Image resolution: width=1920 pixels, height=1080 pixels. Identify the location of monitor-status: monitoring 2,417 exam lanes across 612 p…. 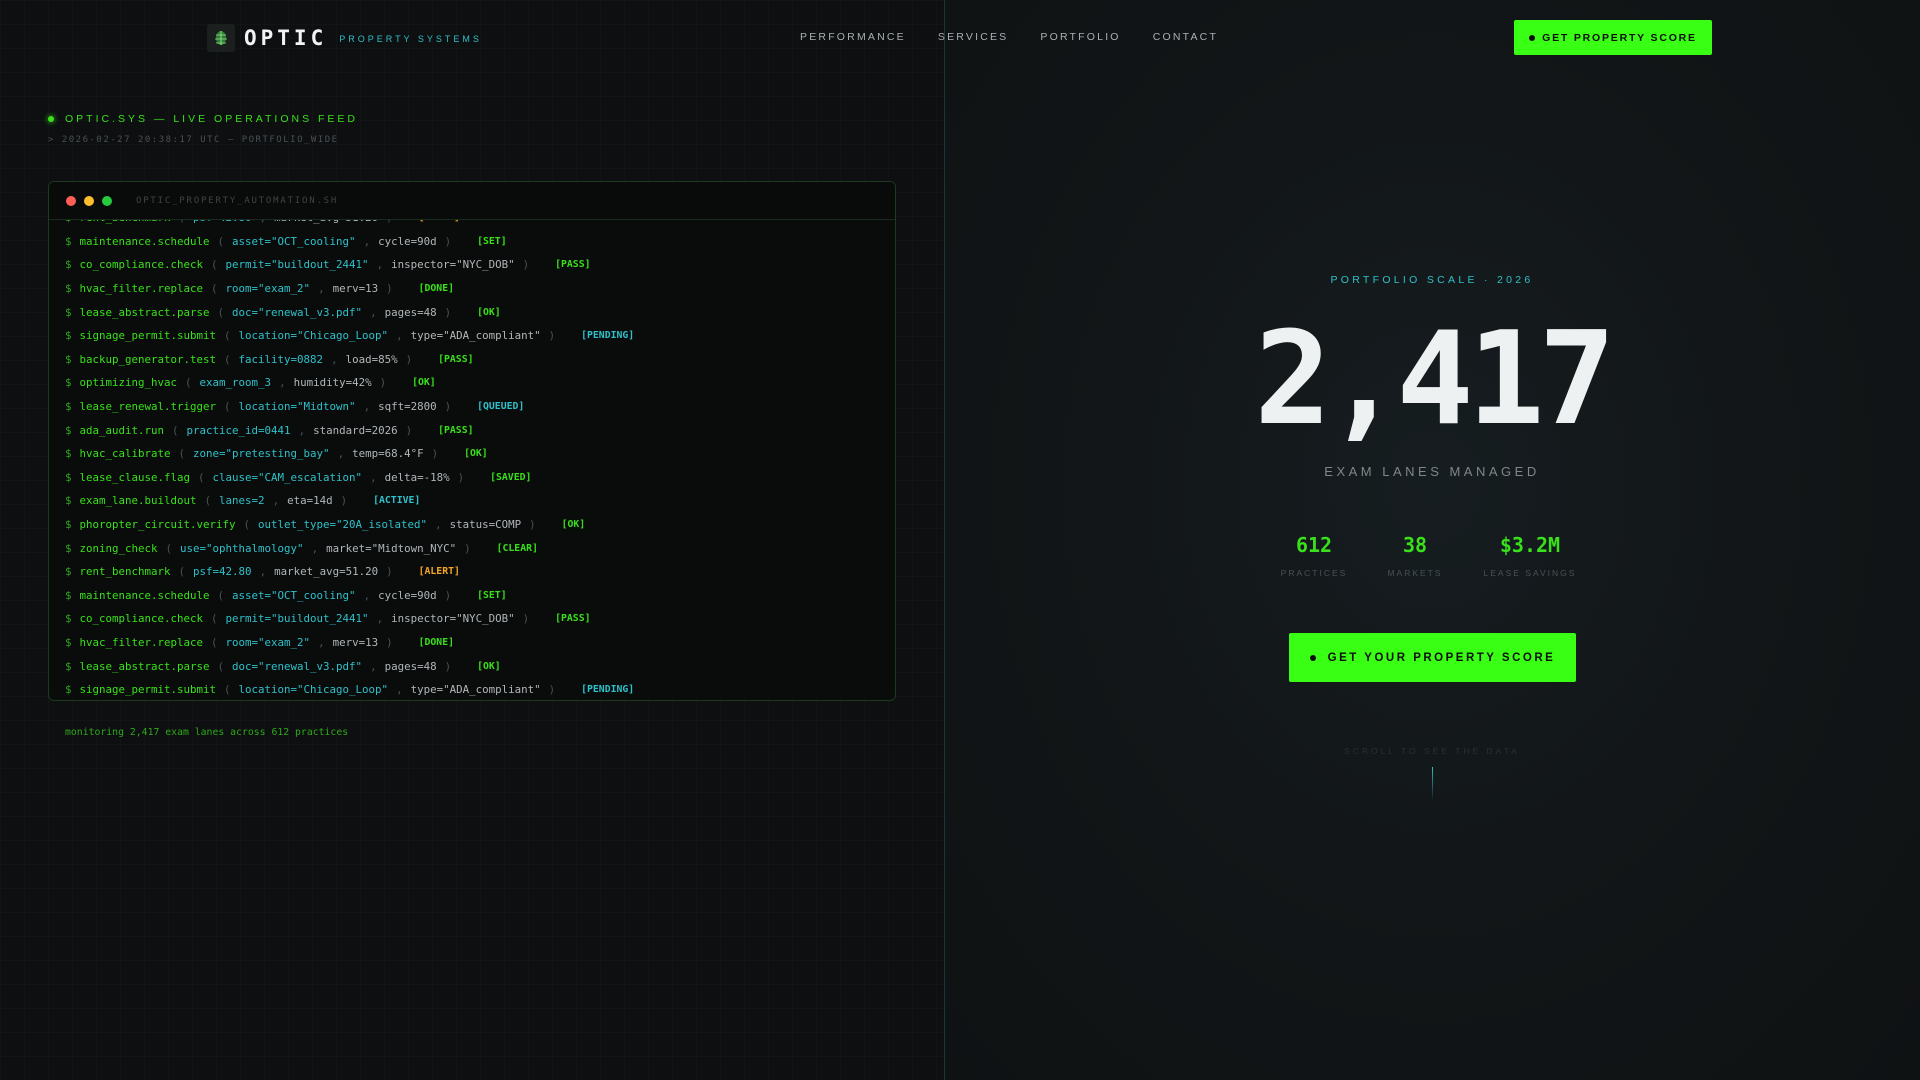
(207, 732).